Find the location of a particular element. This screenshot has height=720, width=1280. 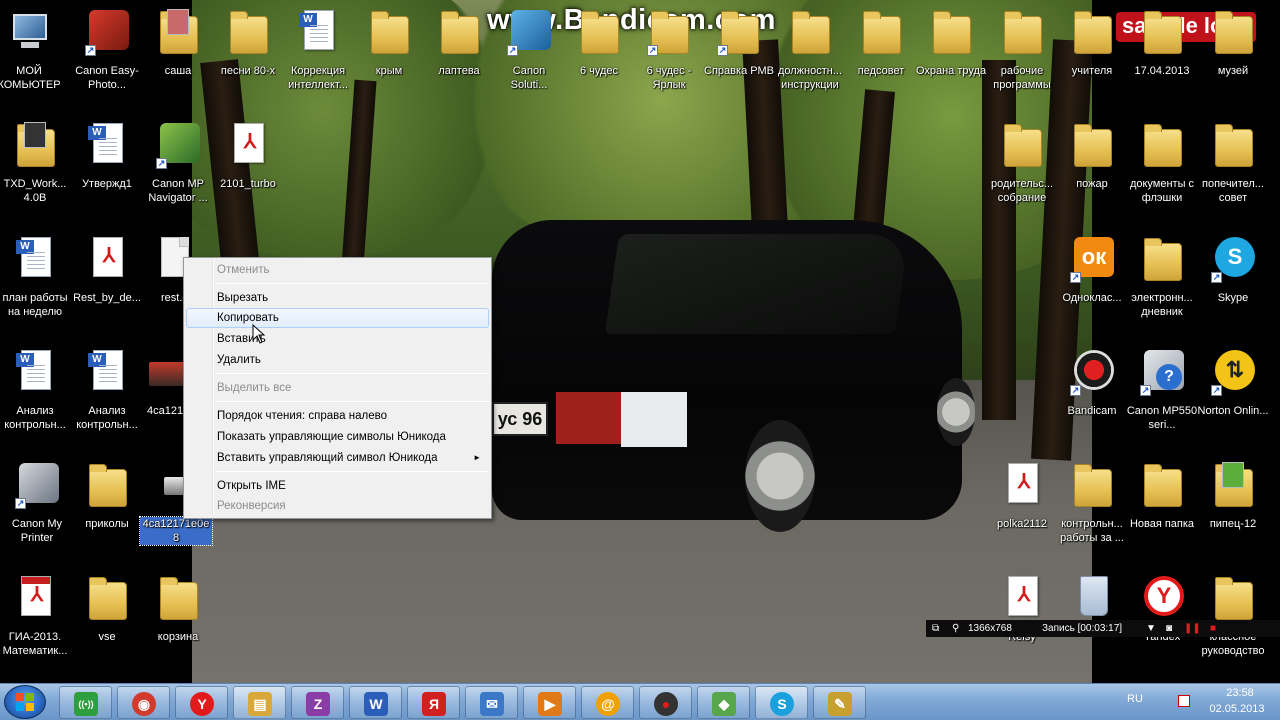

taskbar-game-app: ◆ is located at coordinates (723, 702).